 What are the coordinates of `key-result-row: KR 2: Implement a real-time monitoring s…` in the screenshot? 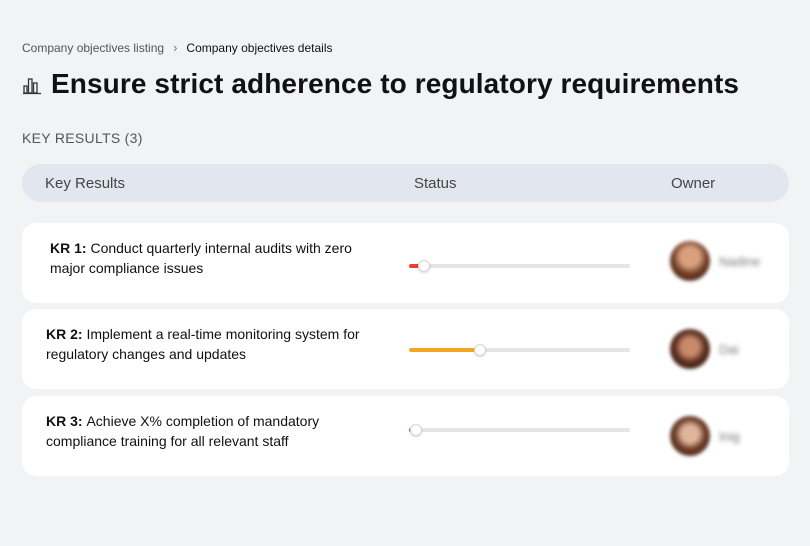 It's located at (405, 349).